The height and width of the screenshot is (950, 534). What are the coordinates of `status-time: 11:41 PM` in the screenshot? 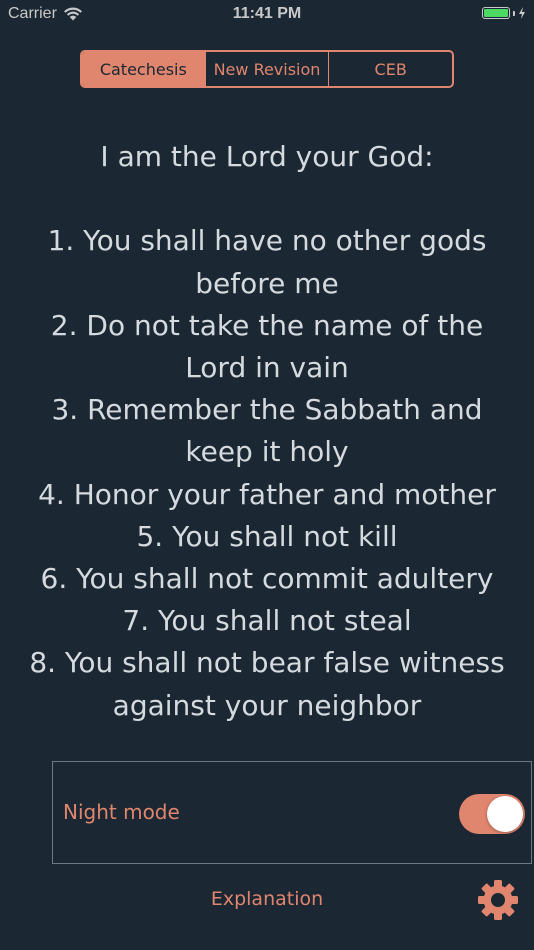 It's located at (267, 13).